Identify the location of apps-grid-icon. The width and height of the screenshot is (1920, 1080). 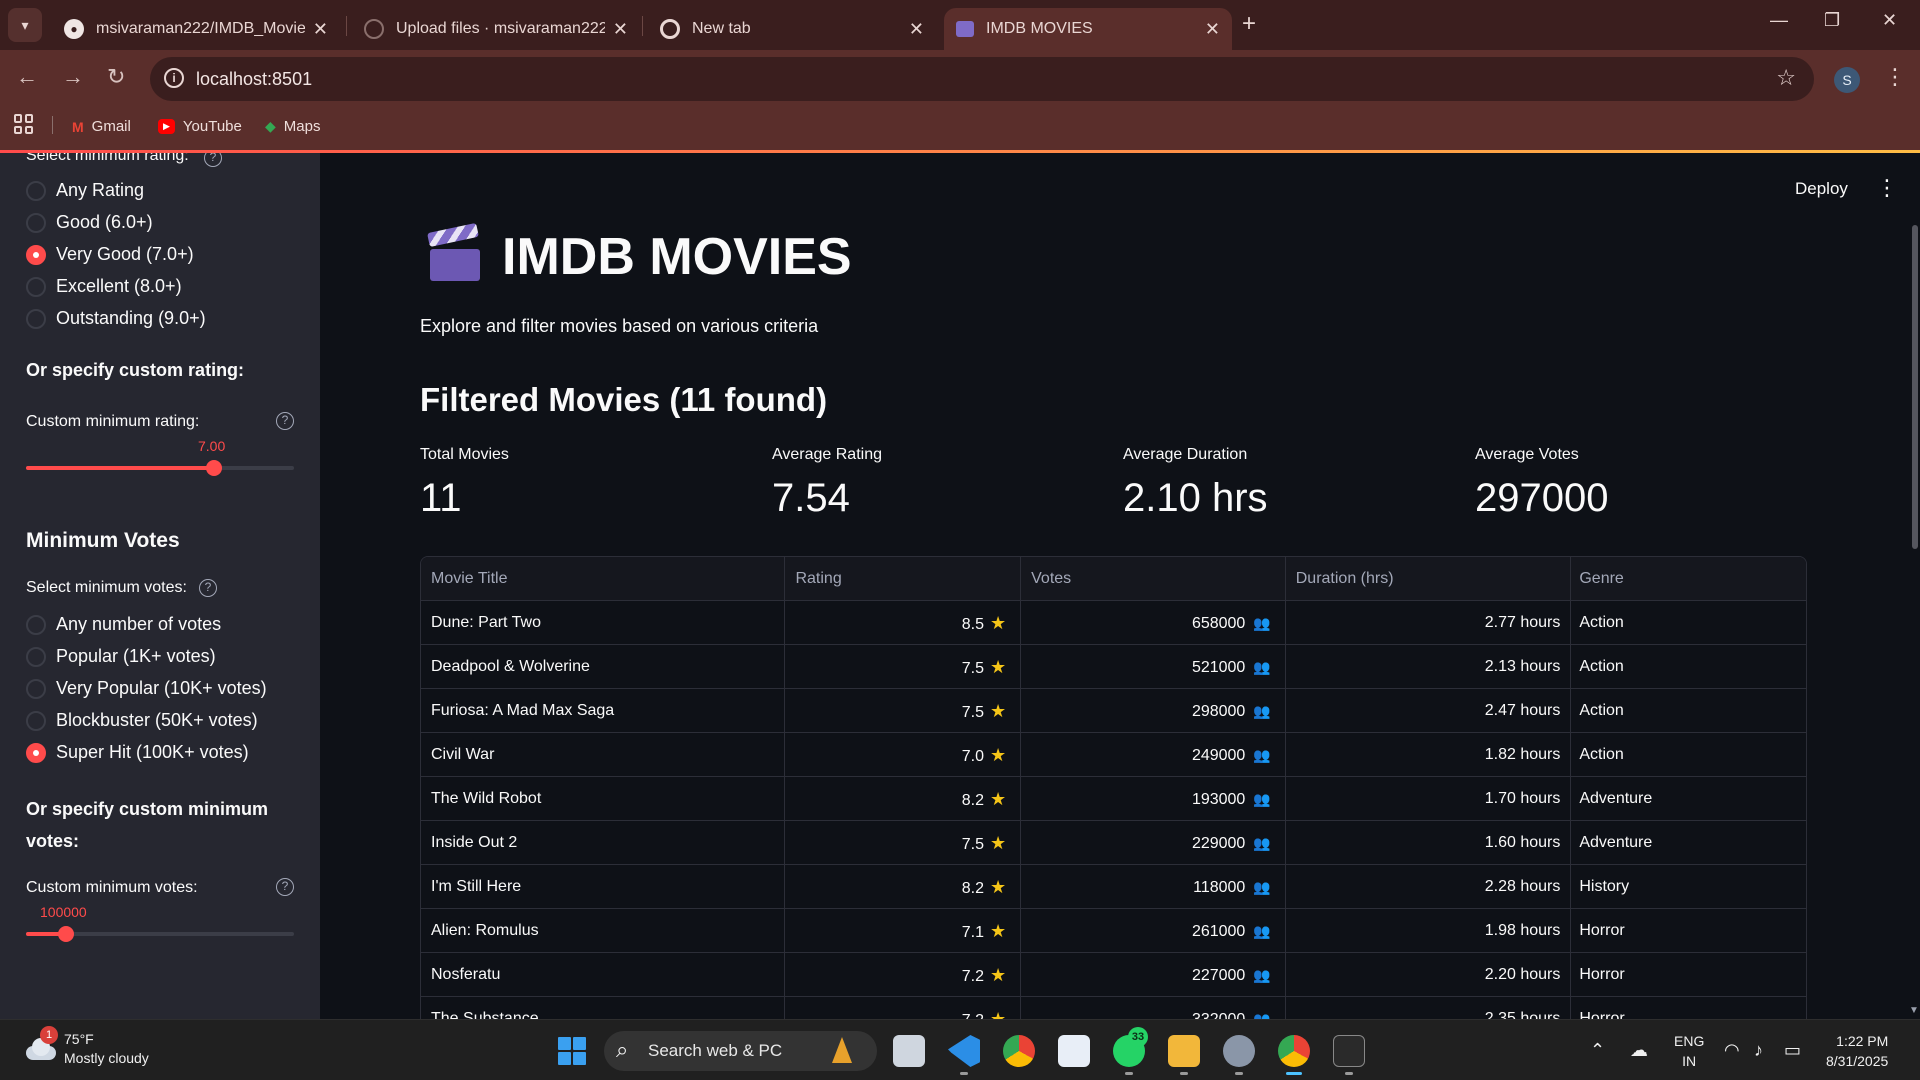
(24, 124).